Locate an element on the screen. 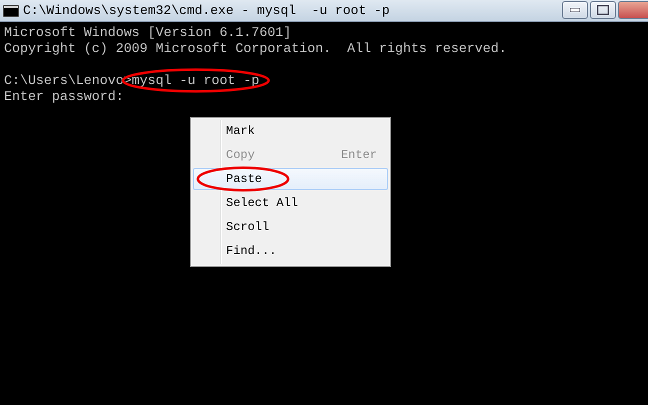 This screenshot has height=405, width=648. console-icon is located at coordinates (11, 10).